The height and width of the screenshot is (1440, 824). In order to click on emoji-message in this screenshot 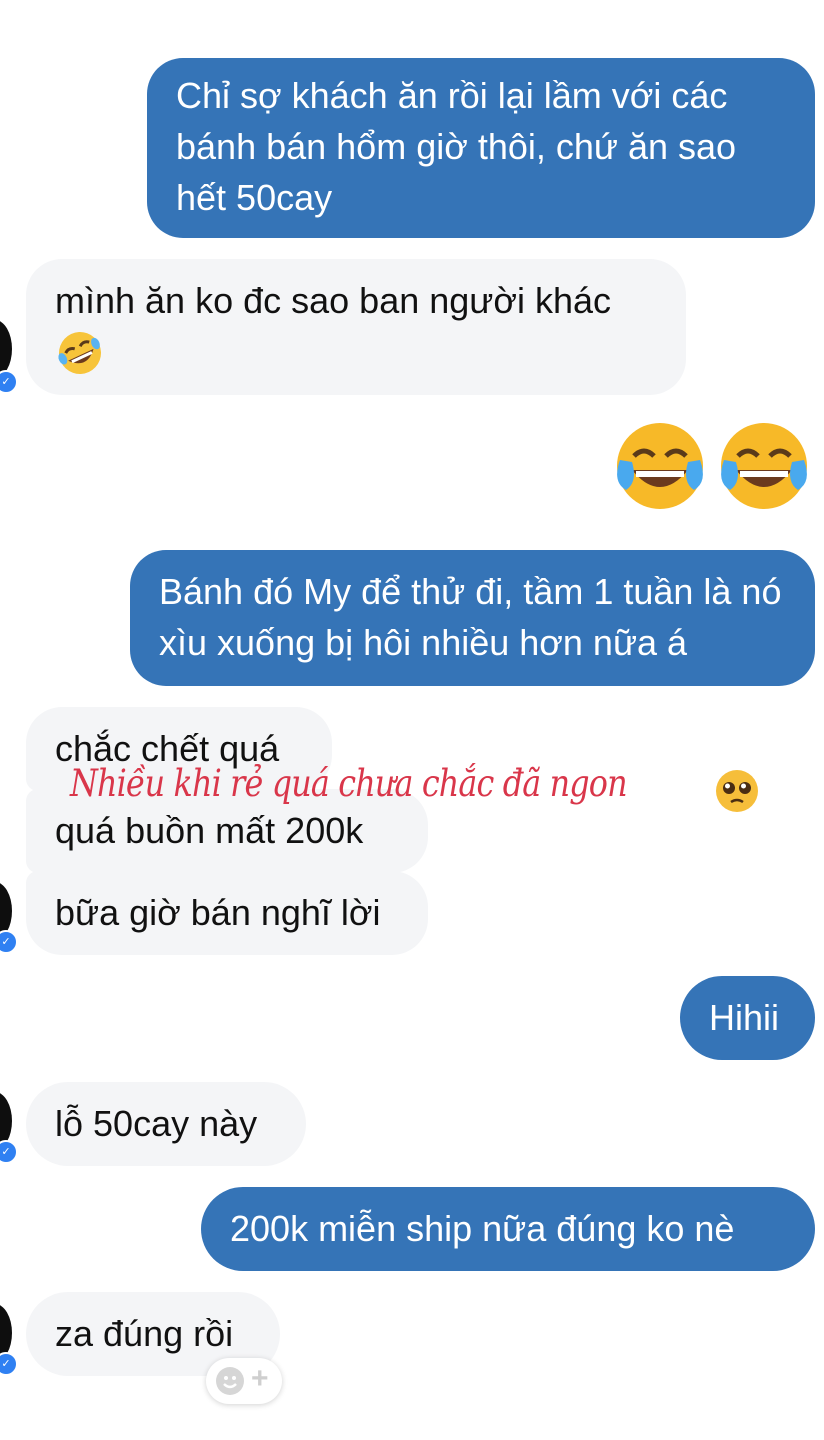, I will do `click(712, 466)`.